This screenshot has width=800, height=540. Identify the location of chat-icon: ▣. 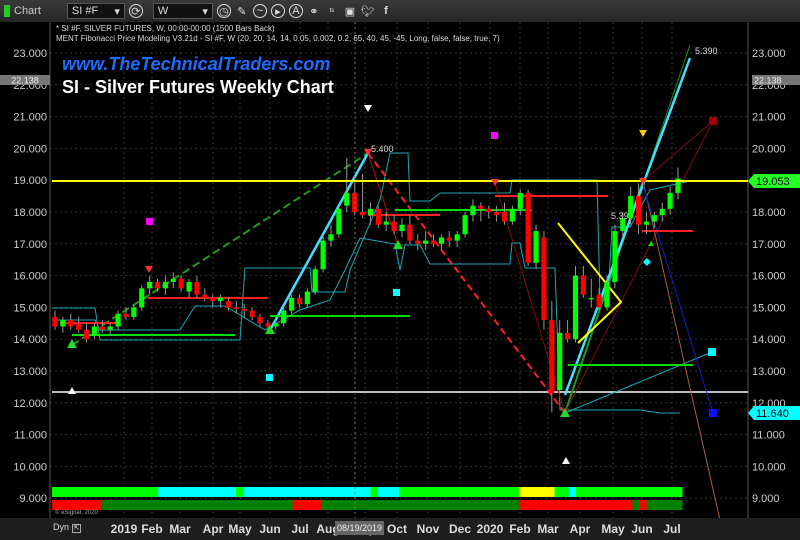
(350, 11).